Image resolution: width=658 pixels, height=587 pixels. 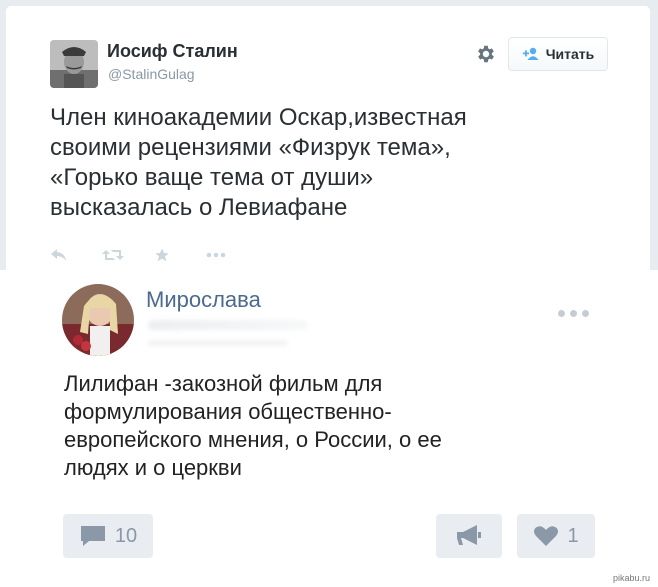 What do you see at coordinates (114, 255) in the screenshot?
I see `retweet-icon` at bounding box center [114, 255].